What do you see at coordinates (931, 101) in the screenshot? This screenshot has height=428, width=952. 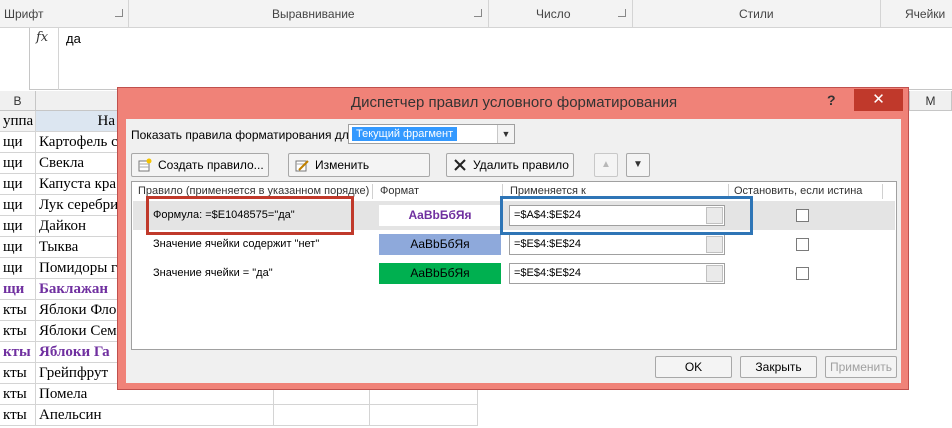 I see `column-header-m: M` at bounding box center [931, 101].